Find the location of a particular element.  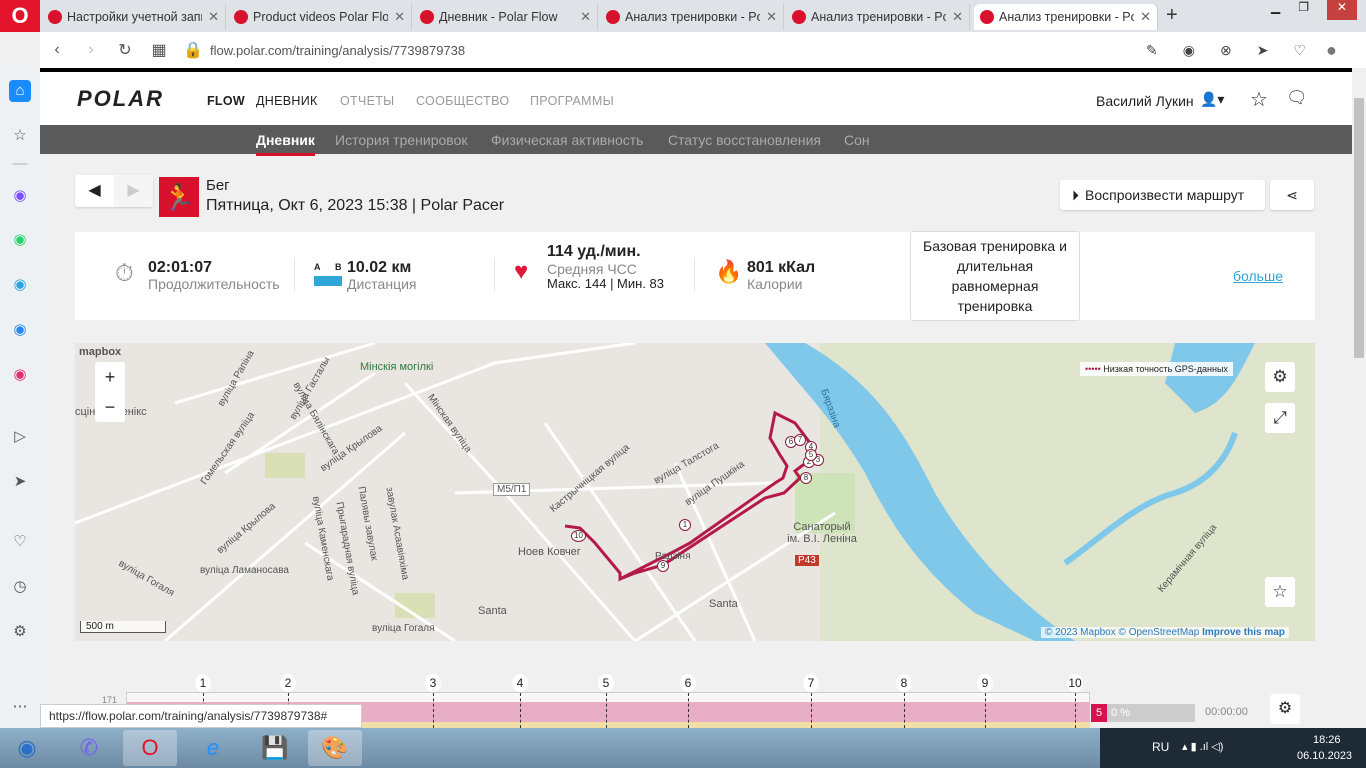

settings-icon: ⚙ is located at coordinates (20, 632).